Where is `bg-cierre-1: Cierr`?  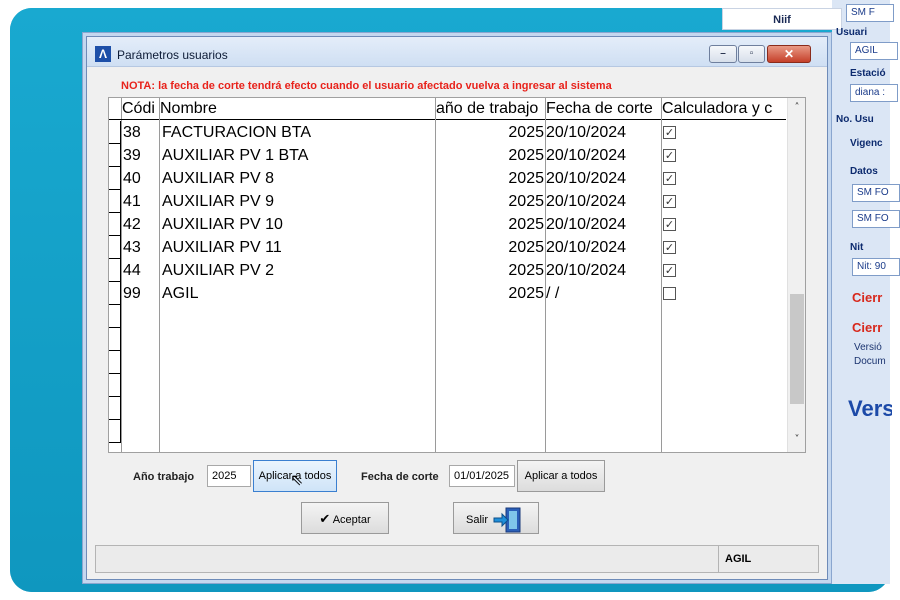 bg-cierre-1: Cierr is located at coordinates (867, 297).